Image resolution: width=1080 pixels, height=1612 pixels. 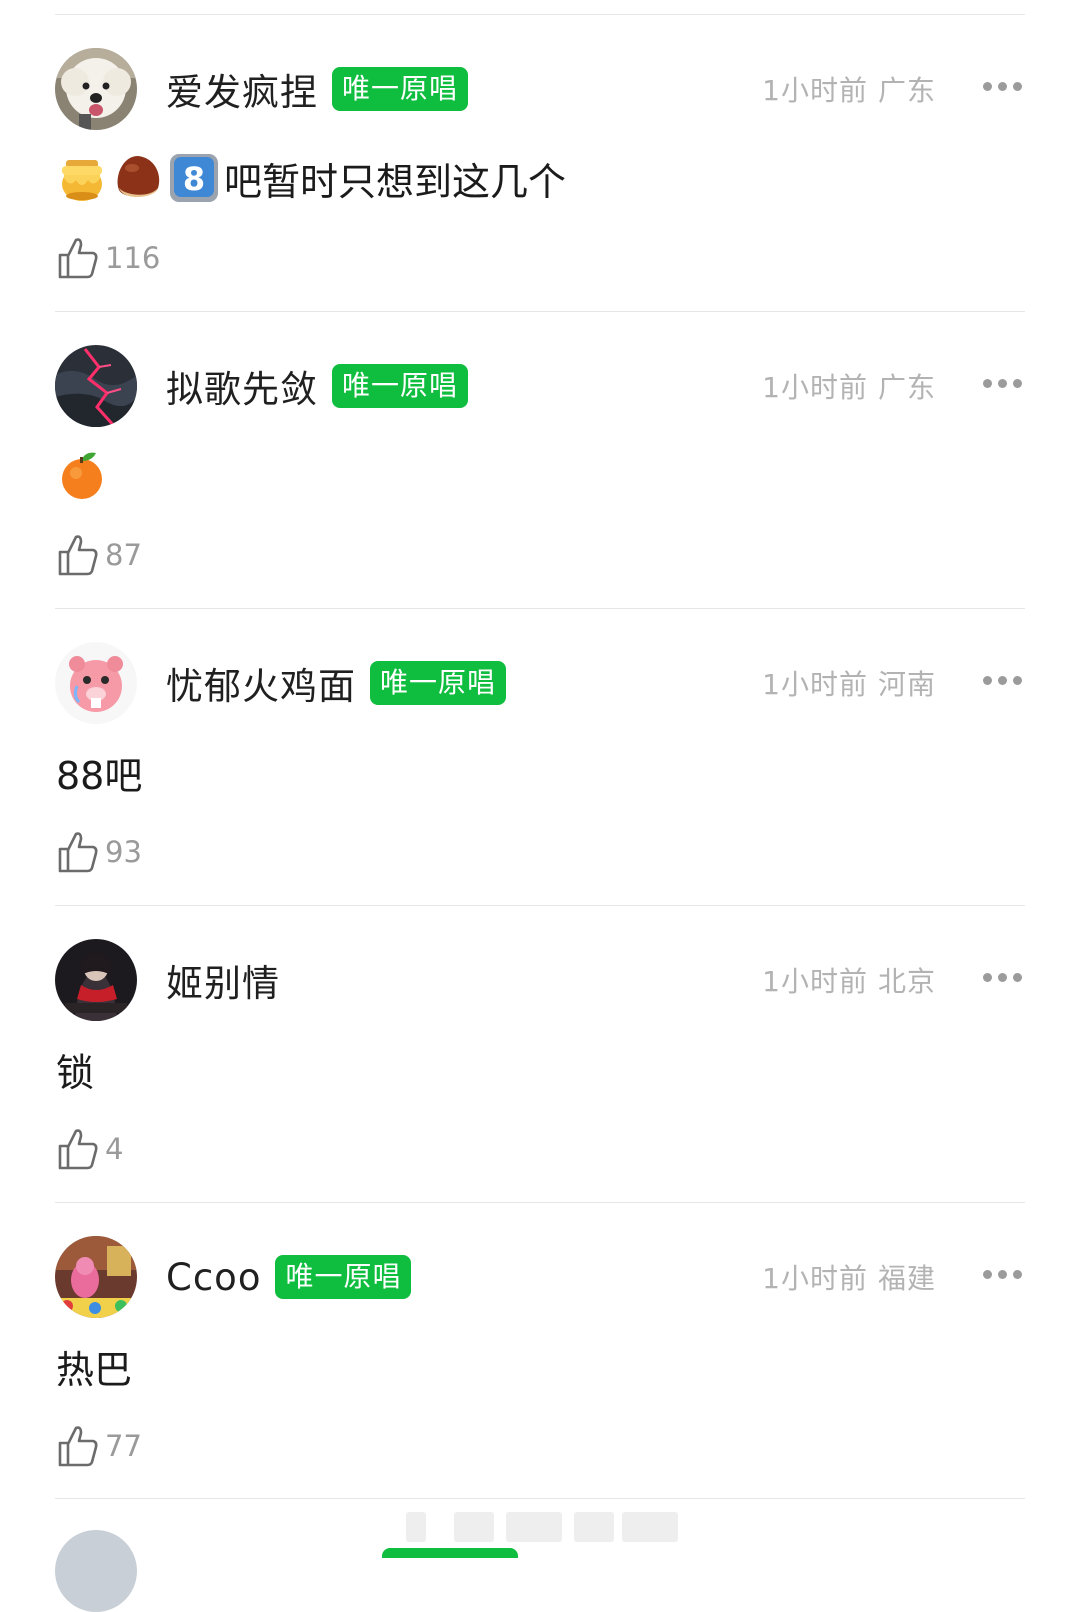 I want to click on like-count: 116, so click(x=133, y=258).